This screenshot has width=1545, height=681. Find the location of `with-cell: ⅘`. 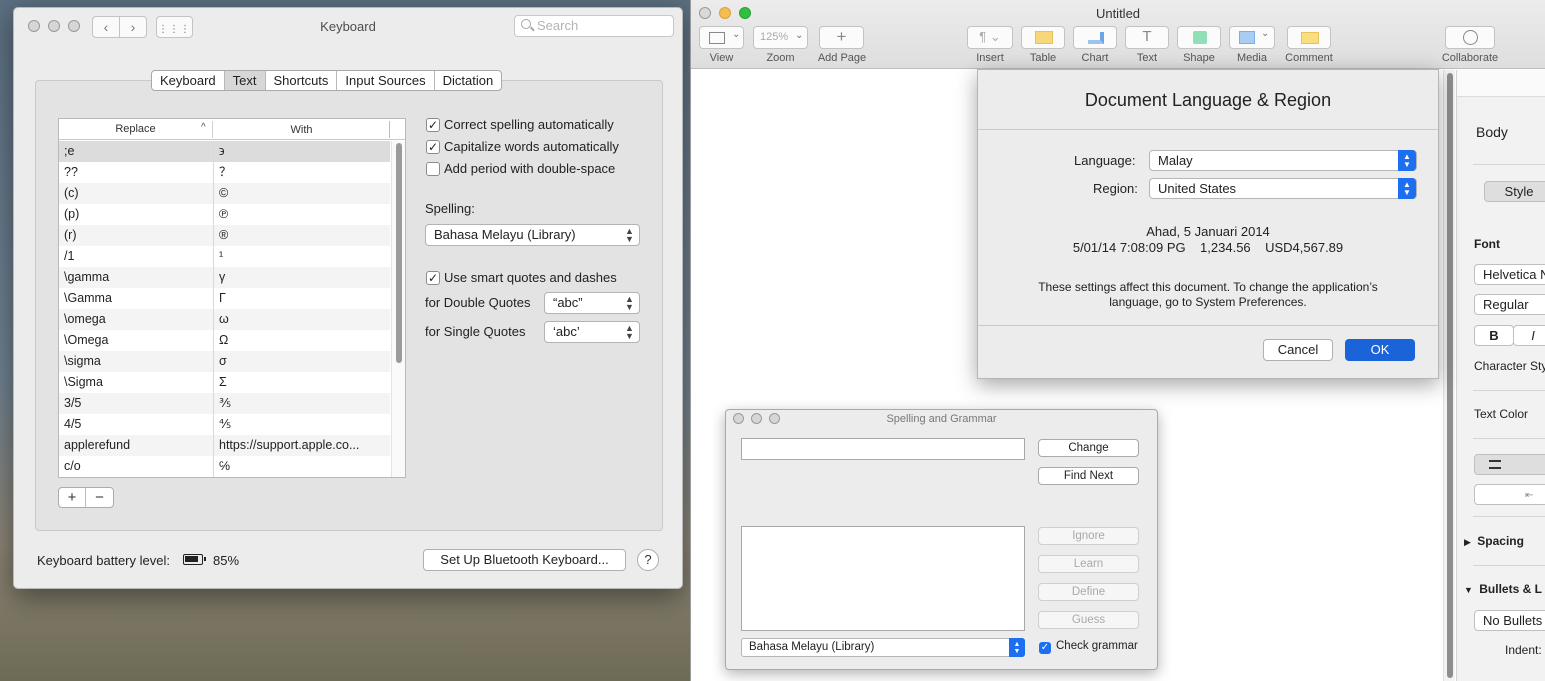

with-cell: ⅘ is located at coordinates (301, 424).